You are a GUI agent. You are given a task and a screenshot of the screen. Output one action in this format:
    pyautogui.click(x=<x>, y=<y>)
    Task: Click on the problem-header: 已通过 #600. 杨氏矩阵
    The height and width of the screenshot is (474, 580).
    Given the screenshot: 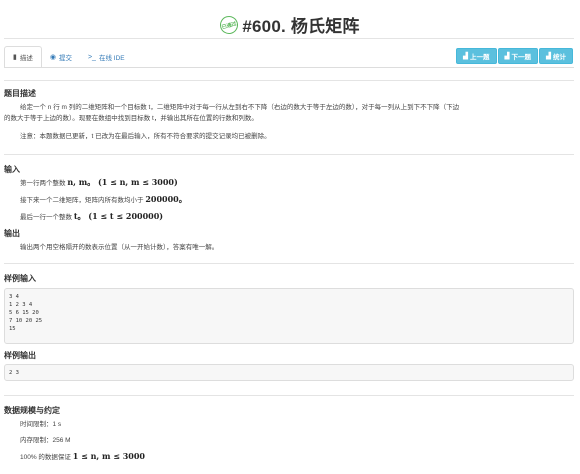 What is the action you would take?
    pyautogui.click(x=290, y=24)
    